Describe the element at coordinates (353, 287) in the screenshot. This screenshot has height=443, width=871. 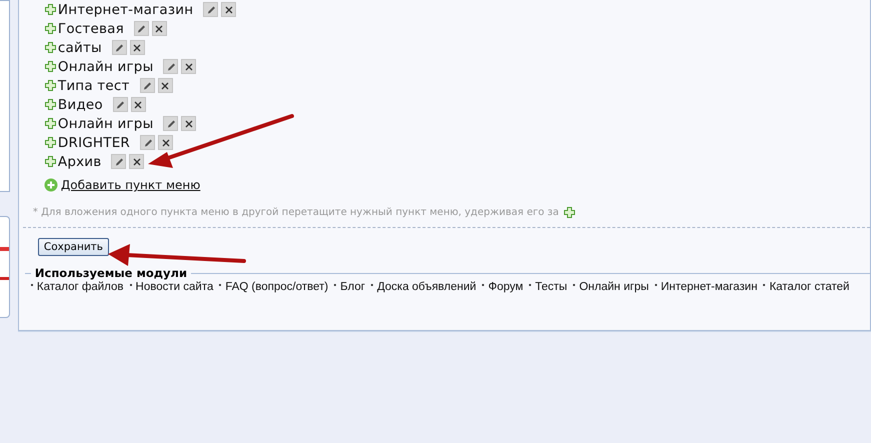
I see `module-name: Блог` at that location.